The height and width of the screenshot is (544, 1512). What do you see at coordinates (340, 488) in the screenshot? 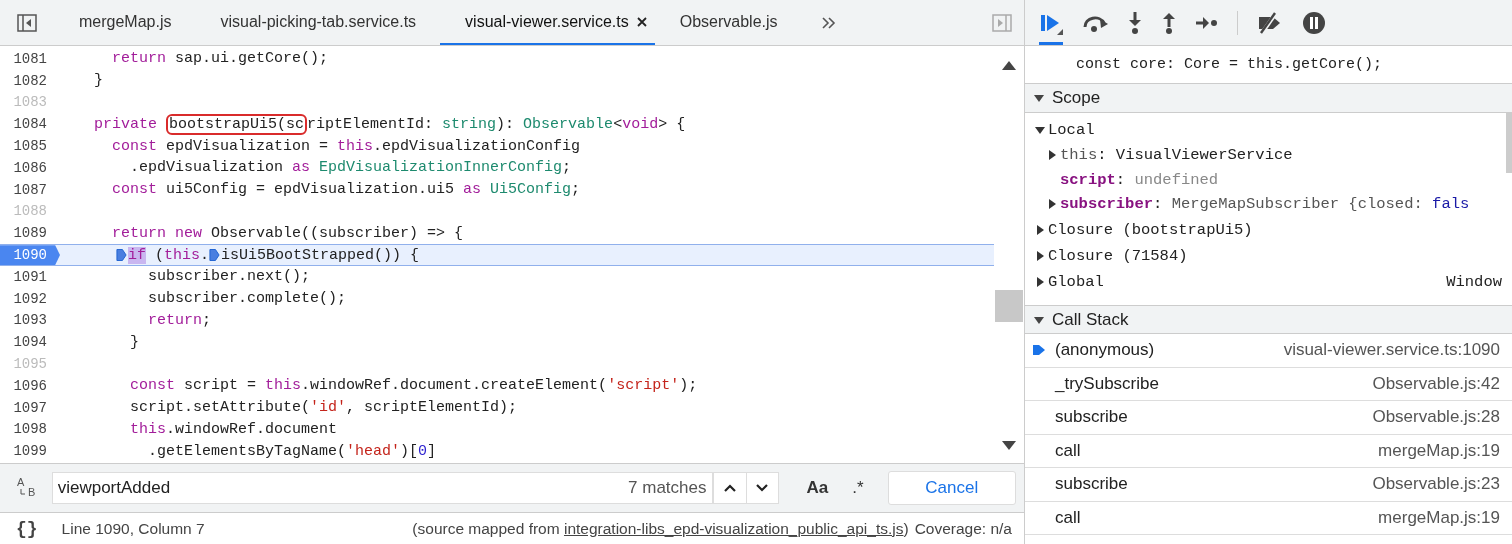
I see `search-input: viewportAdded` at bounding box center [340, 488].